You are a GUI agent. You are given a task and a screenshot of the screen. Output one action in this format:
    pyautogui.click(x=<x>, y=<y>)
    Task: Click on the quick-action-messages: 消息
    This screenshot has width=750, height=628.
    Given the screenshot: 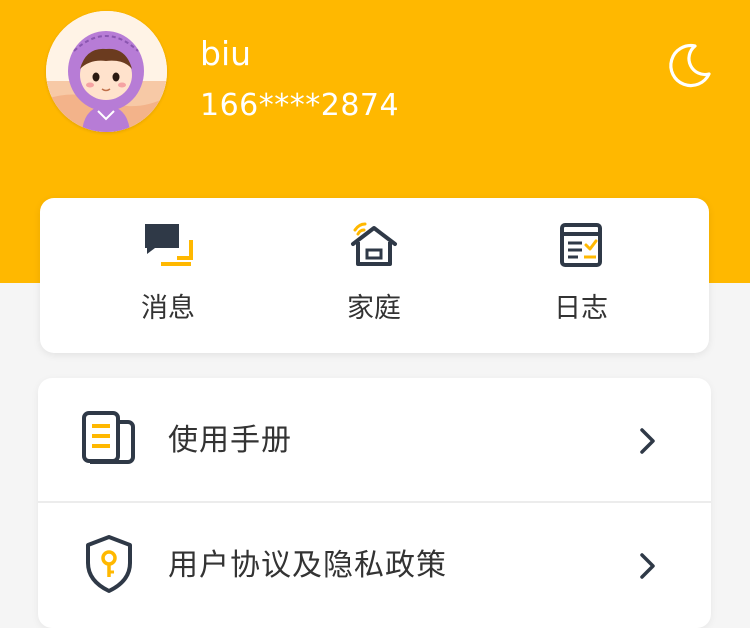 What is the action you would take?
    pyautogui.click(x=168, y=275)
    